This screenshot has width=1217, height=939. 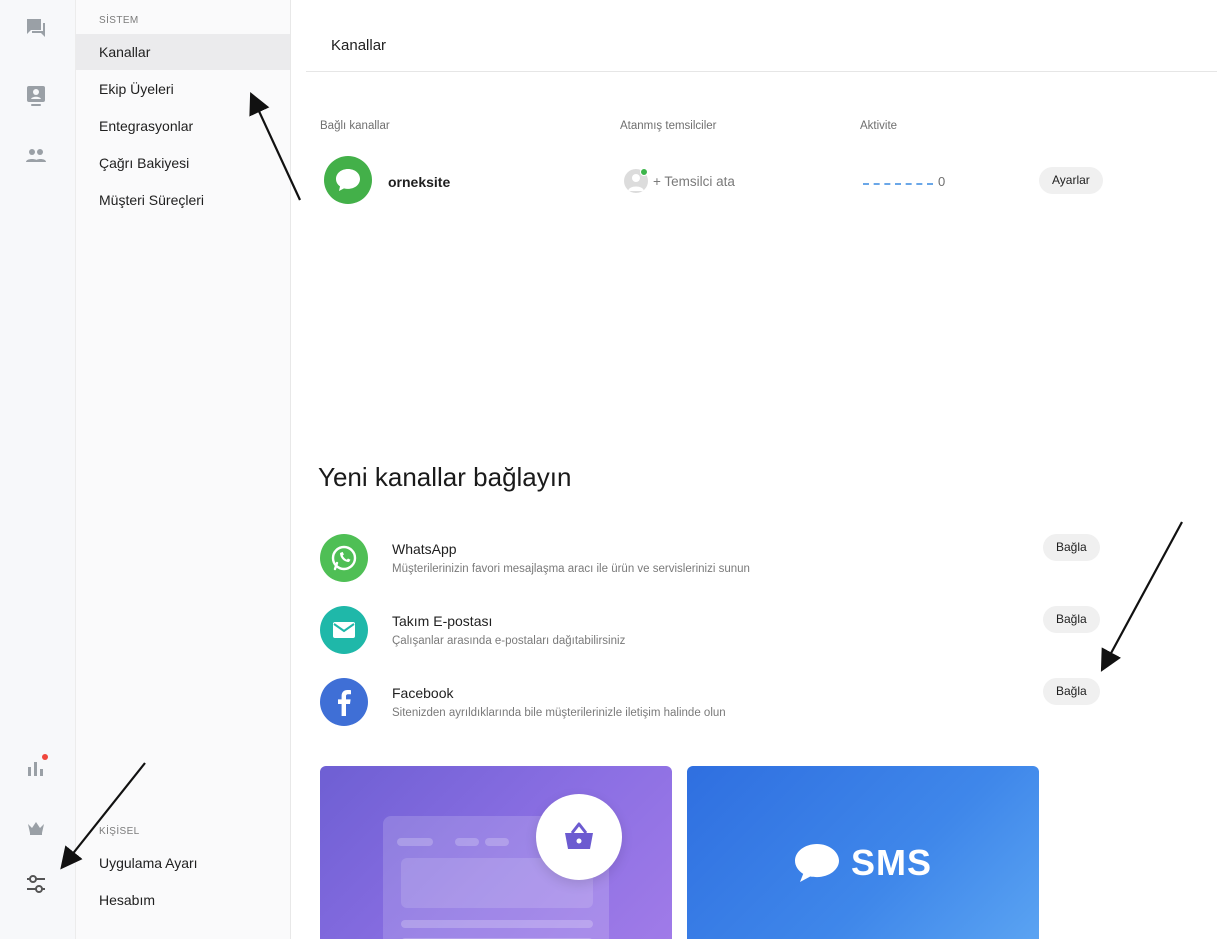 What do you see at coordinates (1071, 619) in the screenshot?
I see `connect-email-button: Bağla` at bounding box center [1071, 619].